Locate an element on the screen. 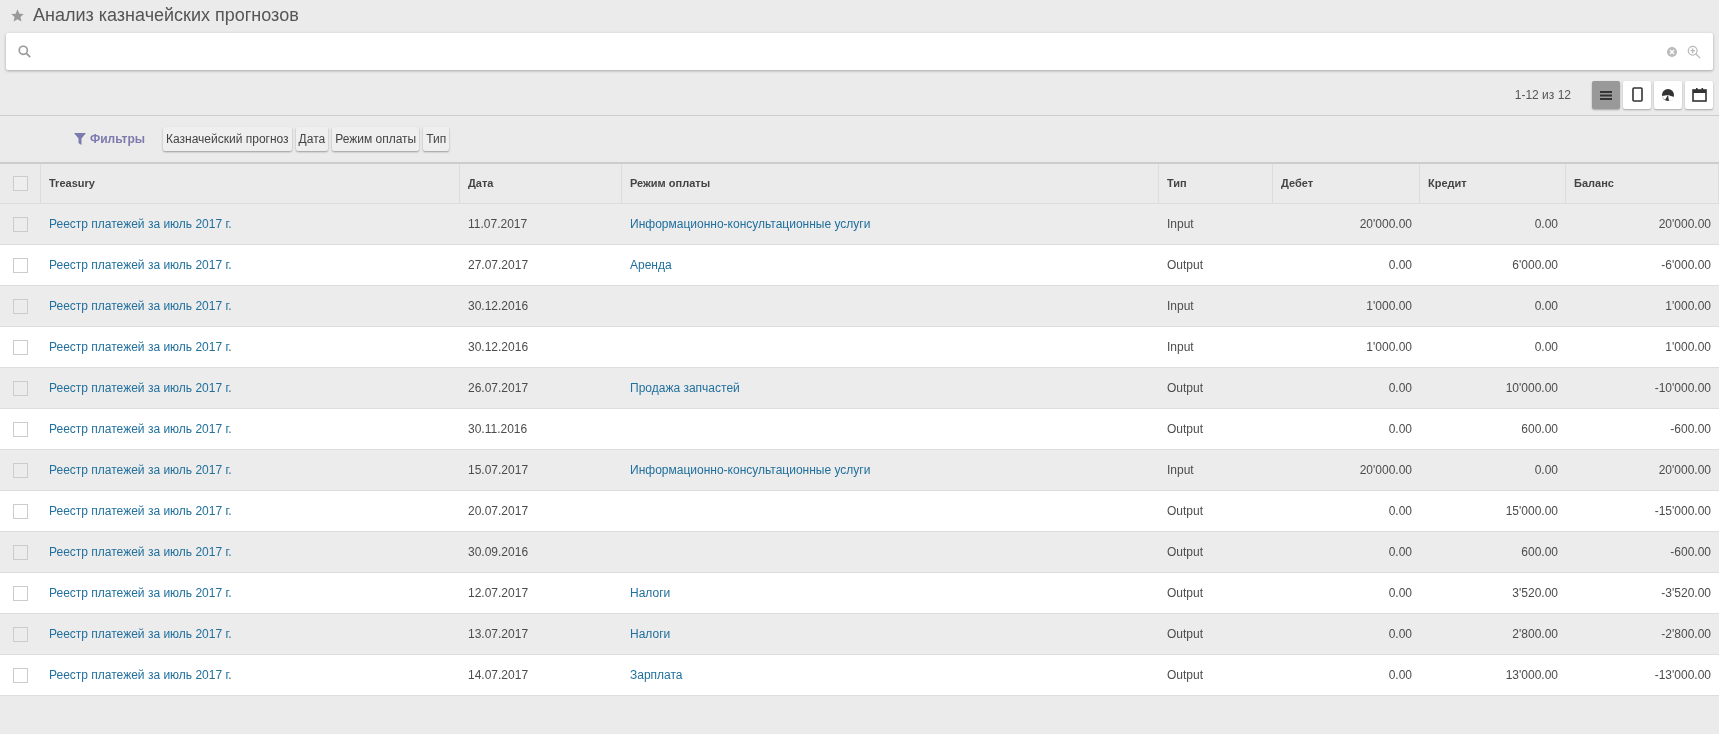 Image resolution: width=1719 pixels, height=734 pixels. balance-cell: -6'000.00 is located at coordinates (1686, 265).